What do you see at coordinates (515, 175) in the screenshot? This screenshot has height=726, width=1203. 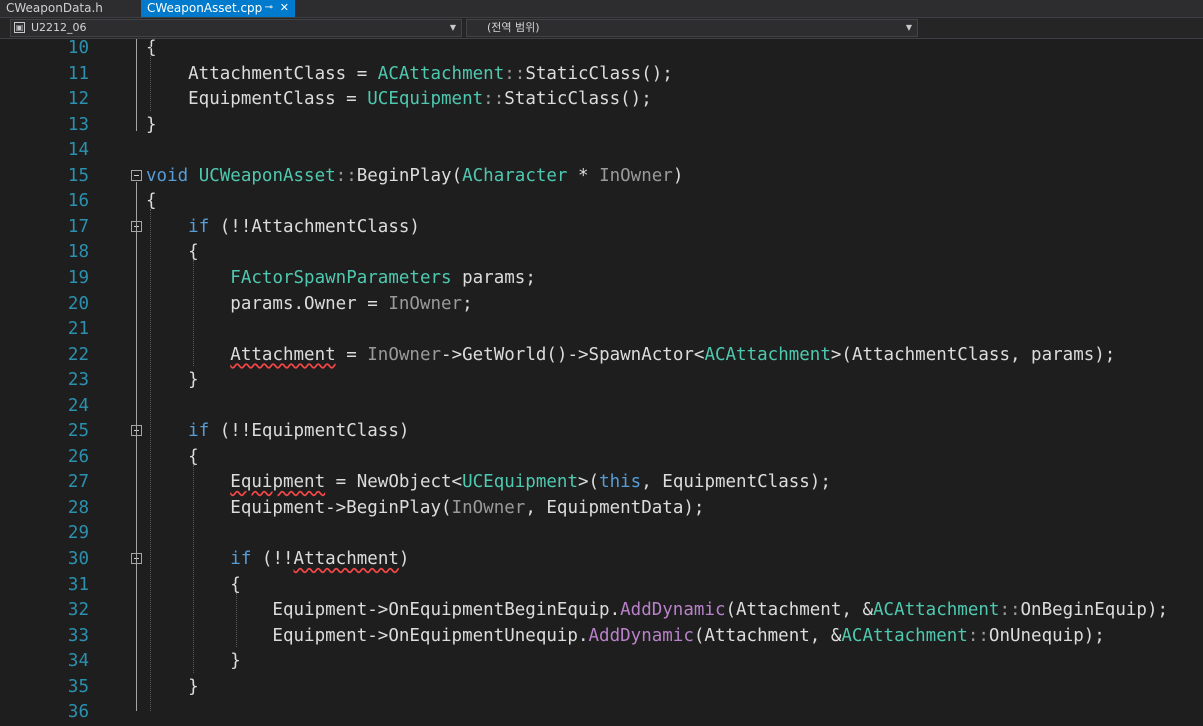 I see `code-token: ACharacter` at bounding box center [515, 175].